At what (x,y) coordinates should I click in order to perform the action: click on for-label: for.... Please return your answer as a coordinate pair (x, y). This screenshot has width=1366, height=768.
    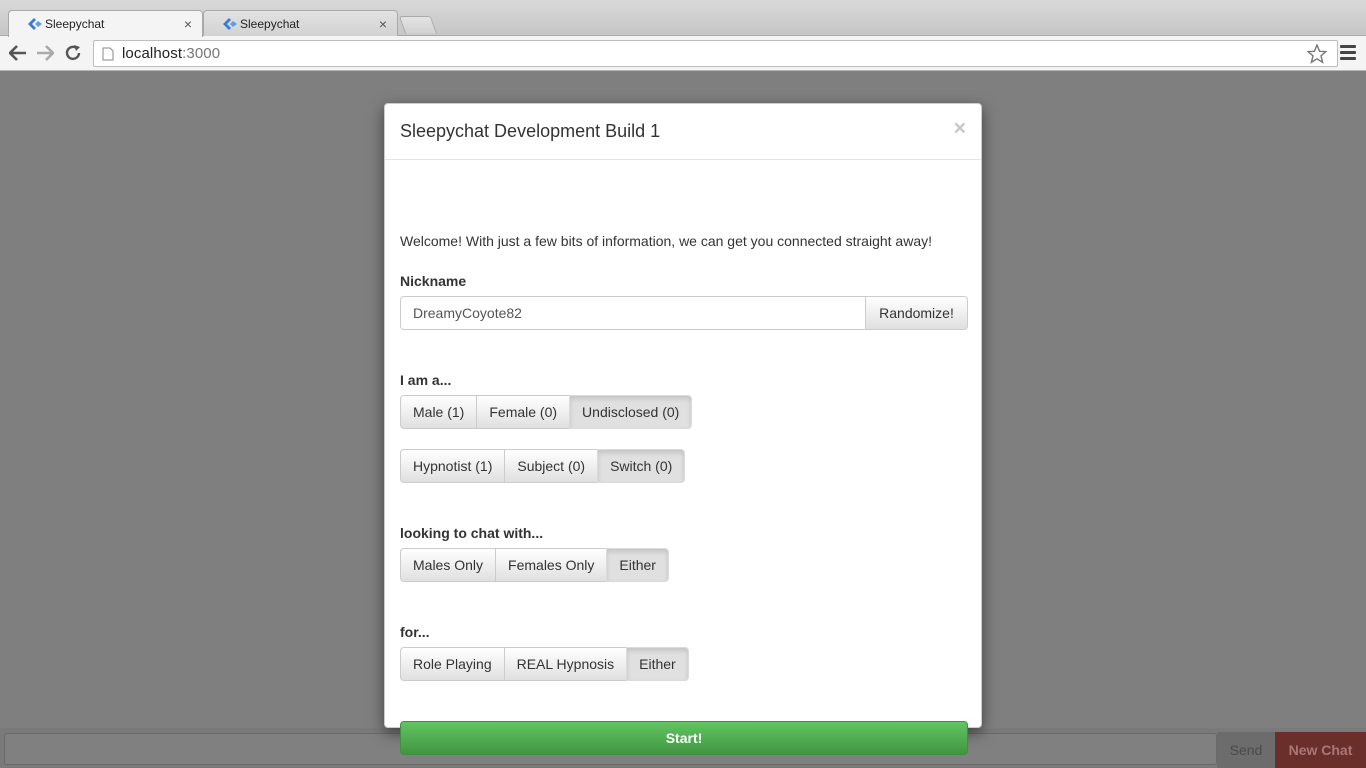
    Looking at the image, I should click on (415, 632).